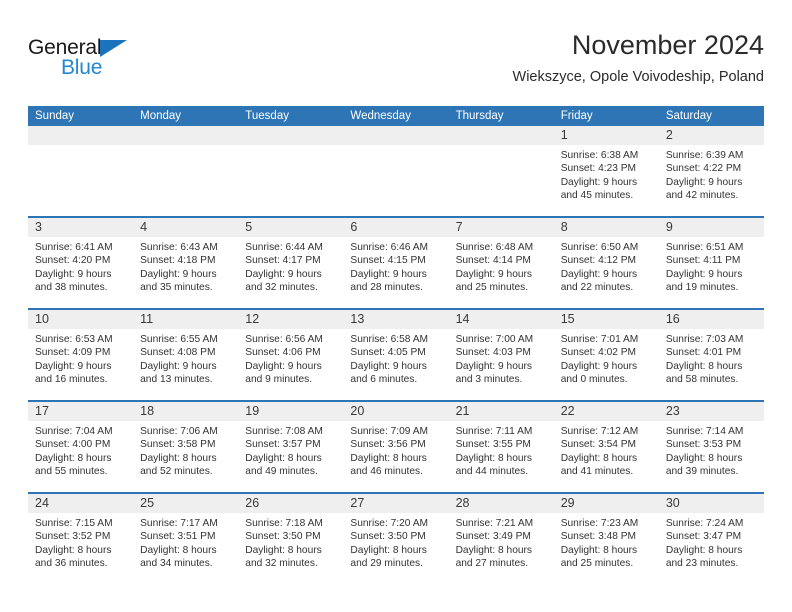 The image size is (792, 612). Describe the element at coordinates (186, 227) in the screenshot. I see `day-number-band: 4` at that location.